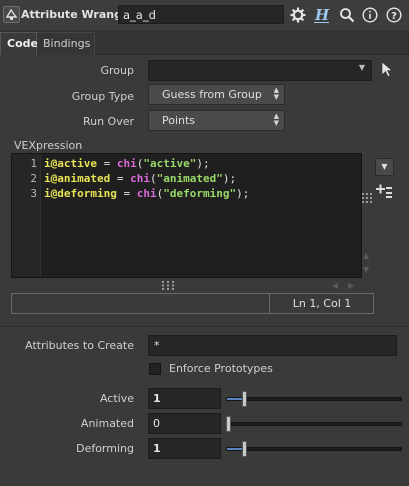  I want to click on node-type-icon, so click(11, 14).